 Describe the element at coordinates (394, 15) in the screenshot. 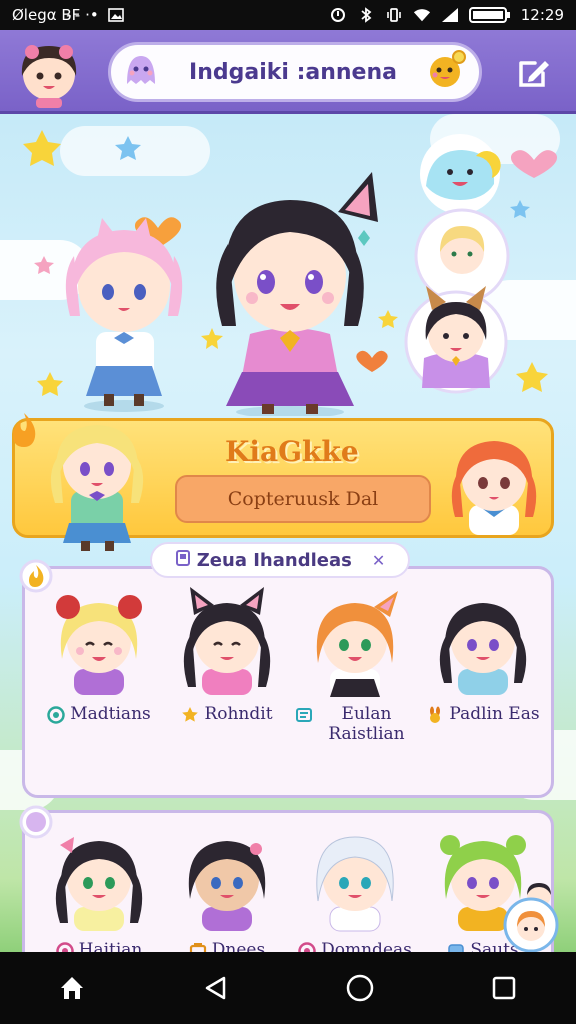

I see `vibrate-icon` at that location.